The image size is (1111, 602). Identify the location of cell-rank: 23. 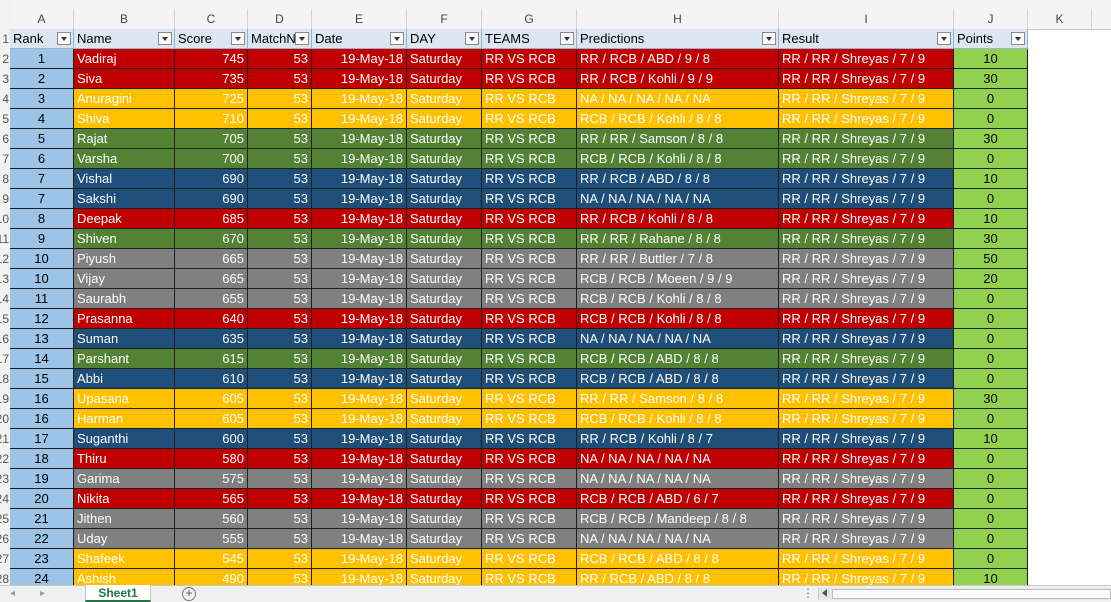
(42, 559).